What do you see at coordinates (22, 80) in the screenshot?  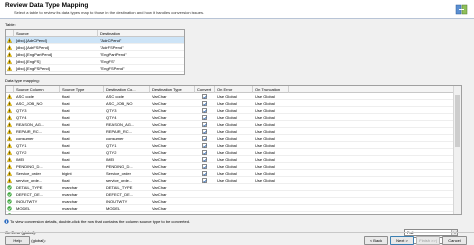 I see `mapping-section-label: Data type mapping:` at bounding box center [22, 80].